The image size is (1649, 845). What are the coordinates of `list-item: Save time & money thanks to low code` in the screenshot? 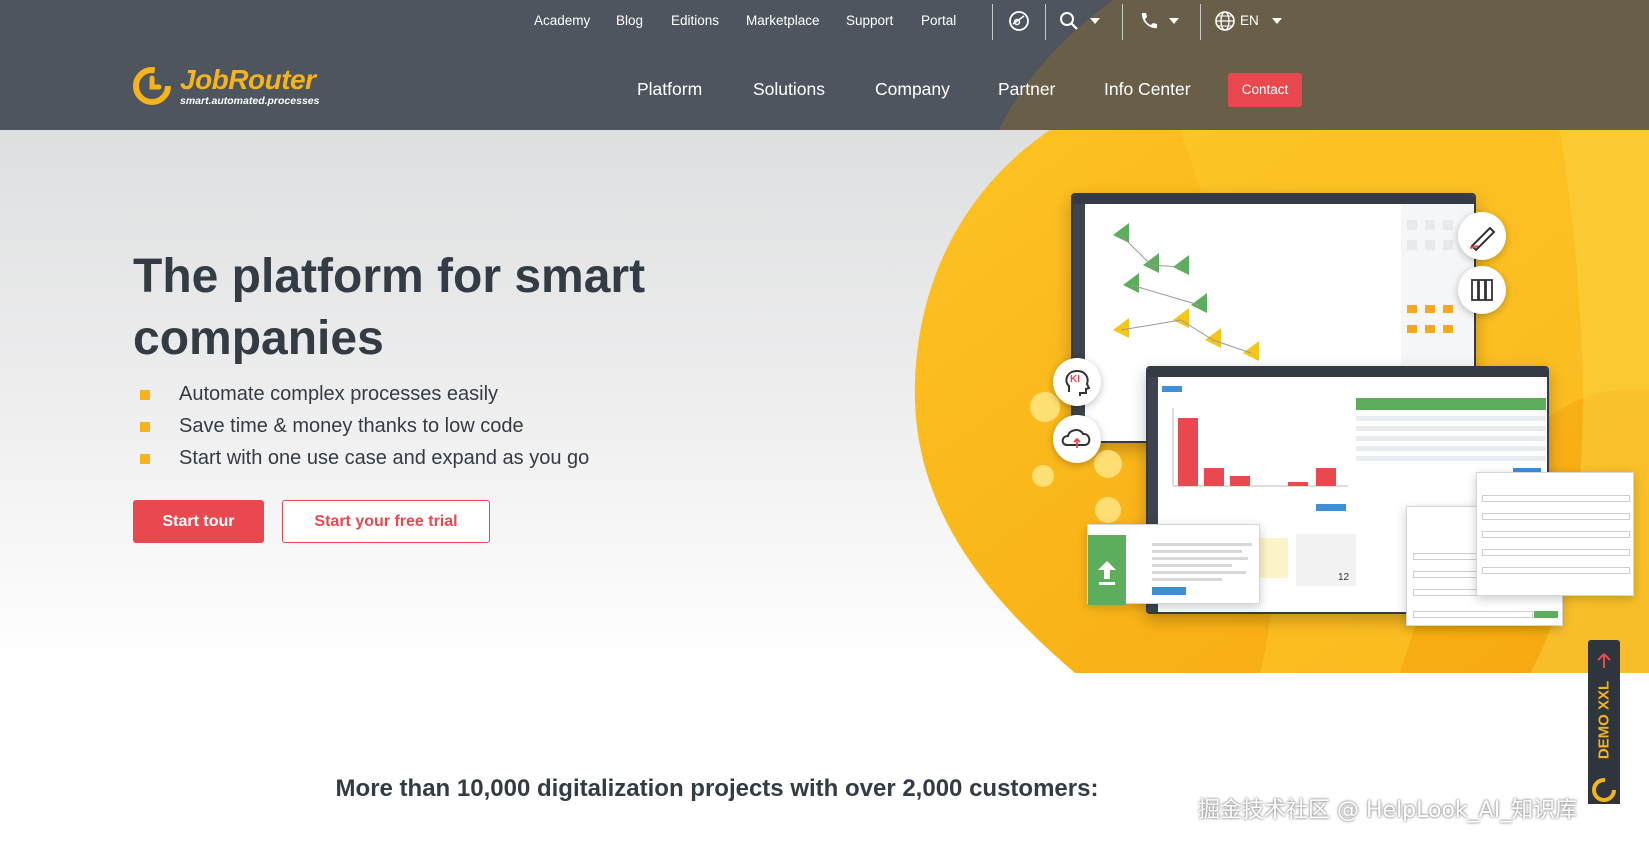 It's located at (364, 430).